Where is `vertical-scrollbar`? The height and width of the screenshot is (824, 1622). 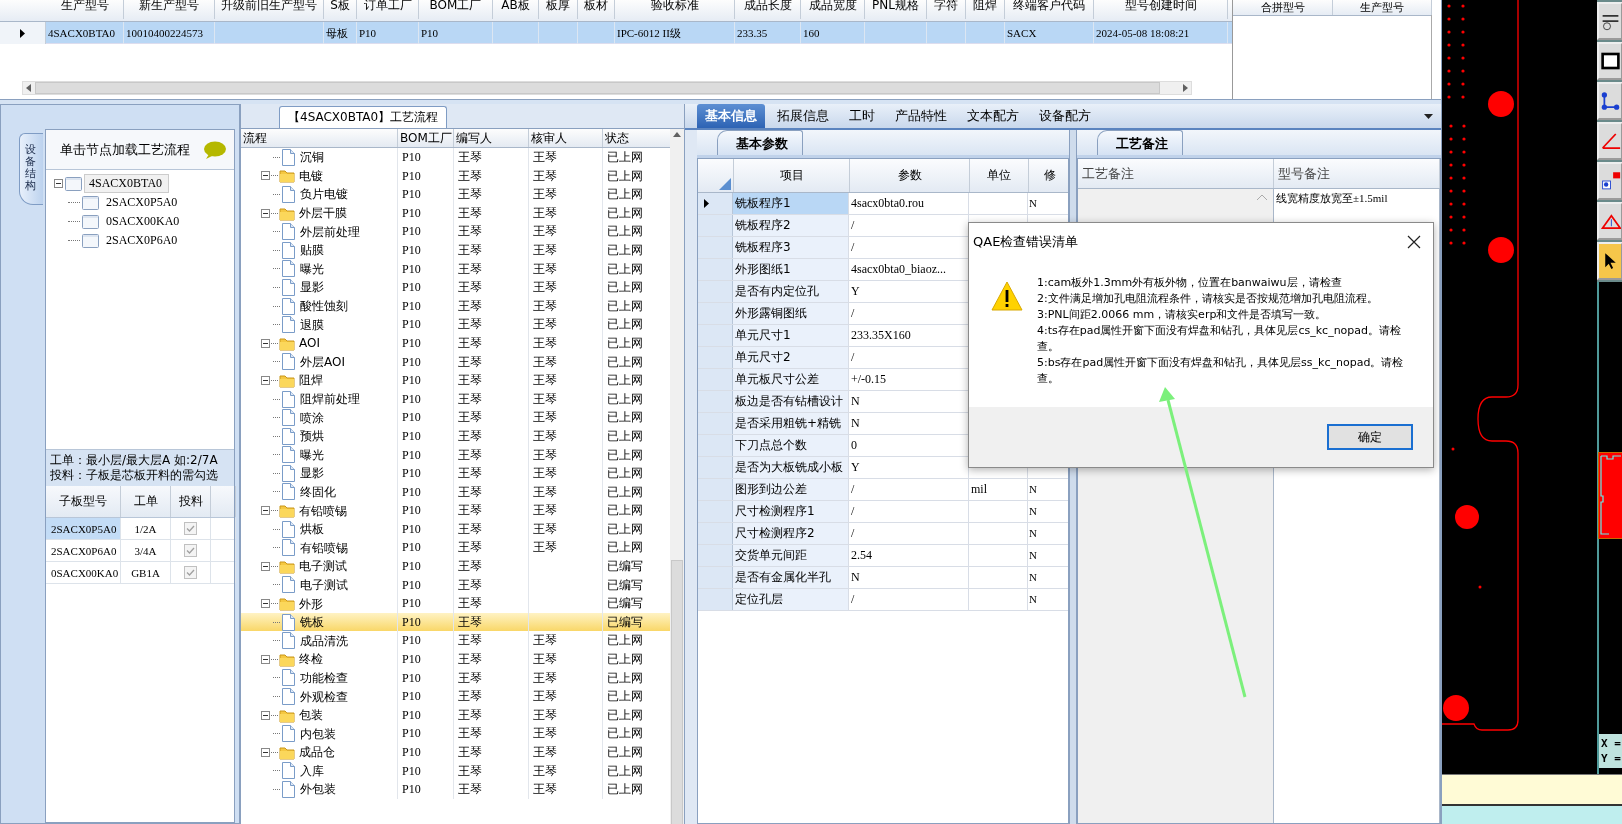 vertical-scrollbar is located at coordinates (677, 476).